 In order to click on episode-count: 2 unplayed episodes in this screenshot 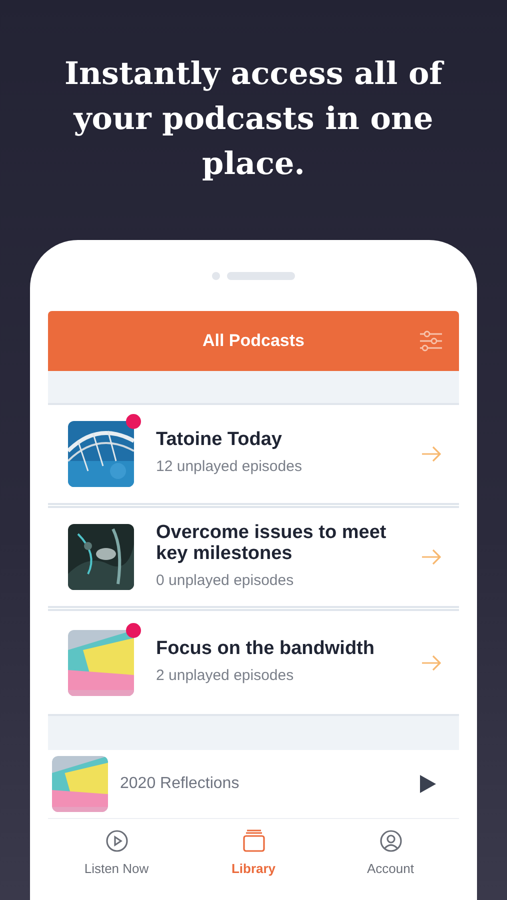, I will do `click(225, 676)`.